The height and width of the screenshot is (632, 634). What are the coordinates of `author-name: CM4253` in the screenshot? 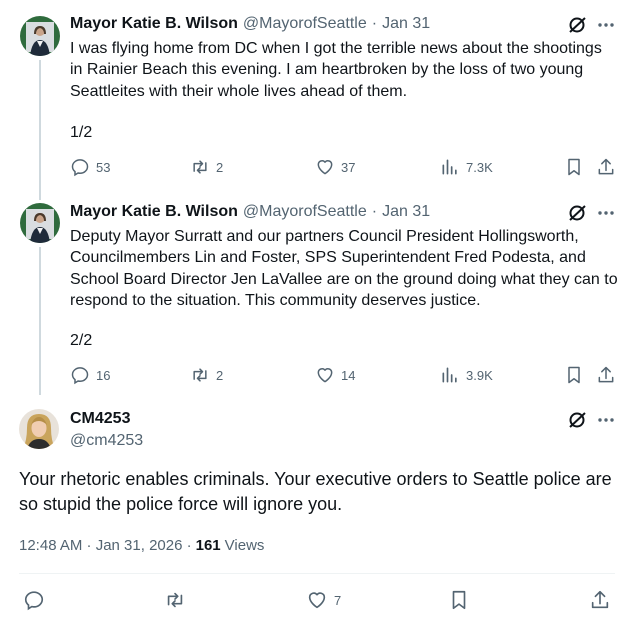 It's located at (100, 419).